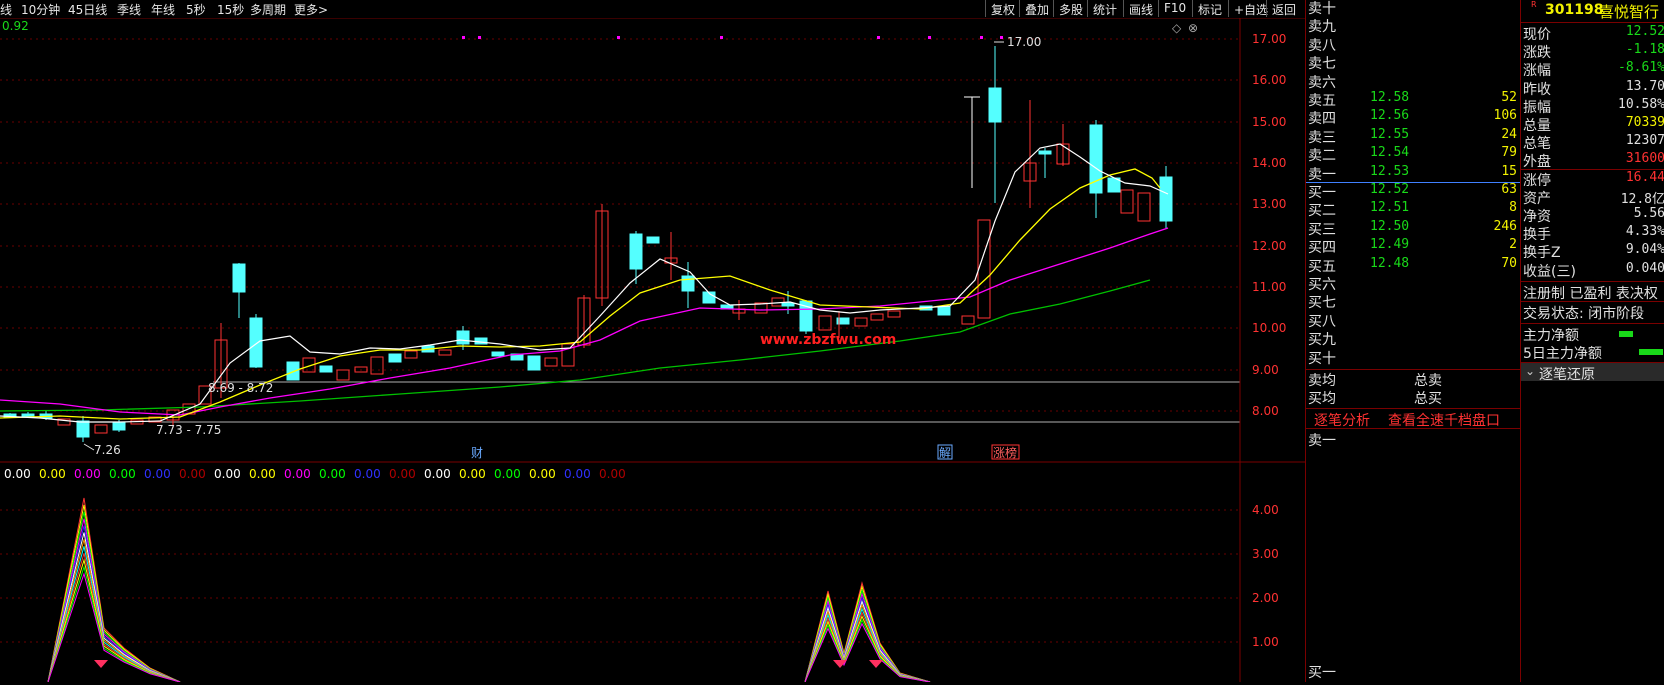 This screenshot has height=685, width=1664. I want to click on price-tick: 14.00, so click(1269, 163).